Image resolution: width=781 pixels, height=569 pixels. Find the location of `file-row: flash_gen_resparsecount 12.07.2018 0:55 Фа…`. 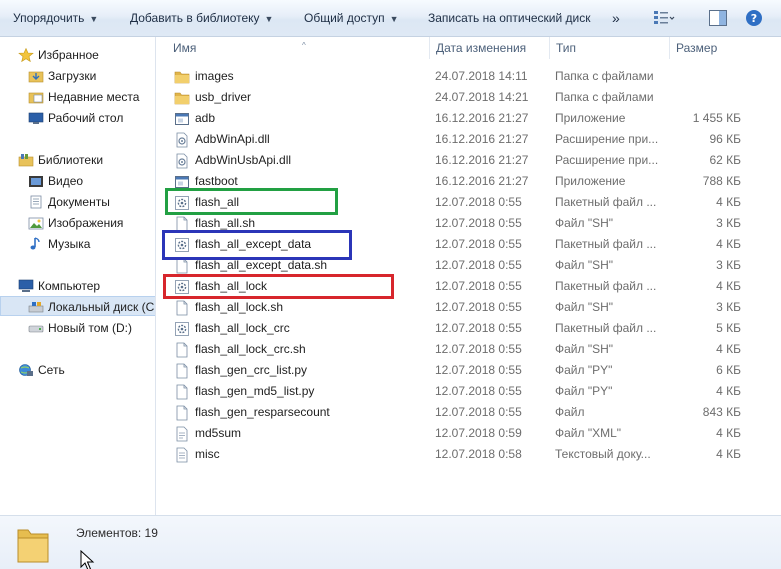

file-row: flash_gen_resparsecount 12.07.2018 0:55 Фа… is located at coordinates (469, 412).